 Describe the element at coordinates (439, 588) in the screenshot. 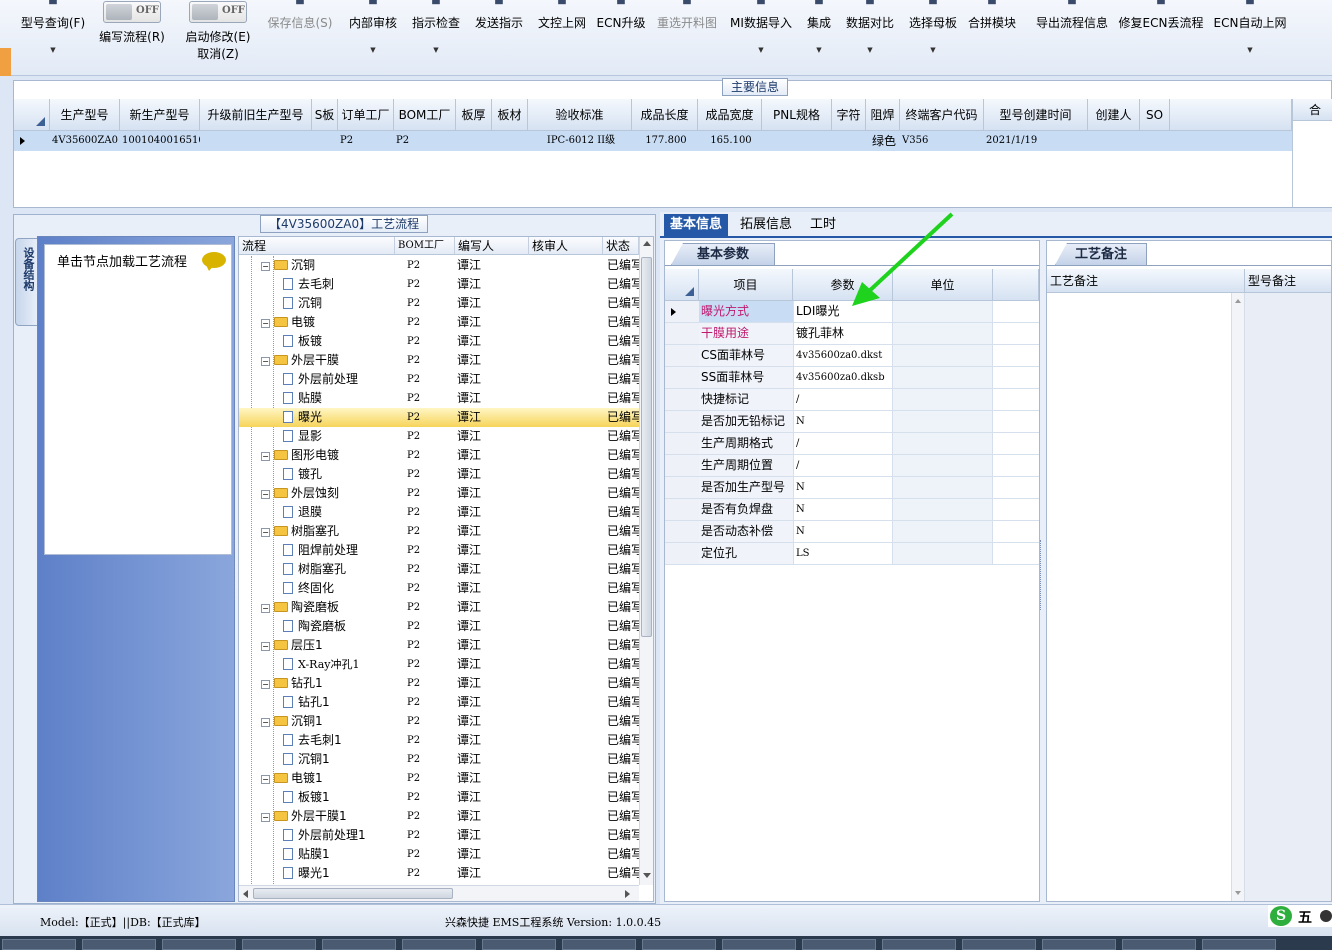

I see `tree-row: 终固化 P2 谭江 已编写` at that location.